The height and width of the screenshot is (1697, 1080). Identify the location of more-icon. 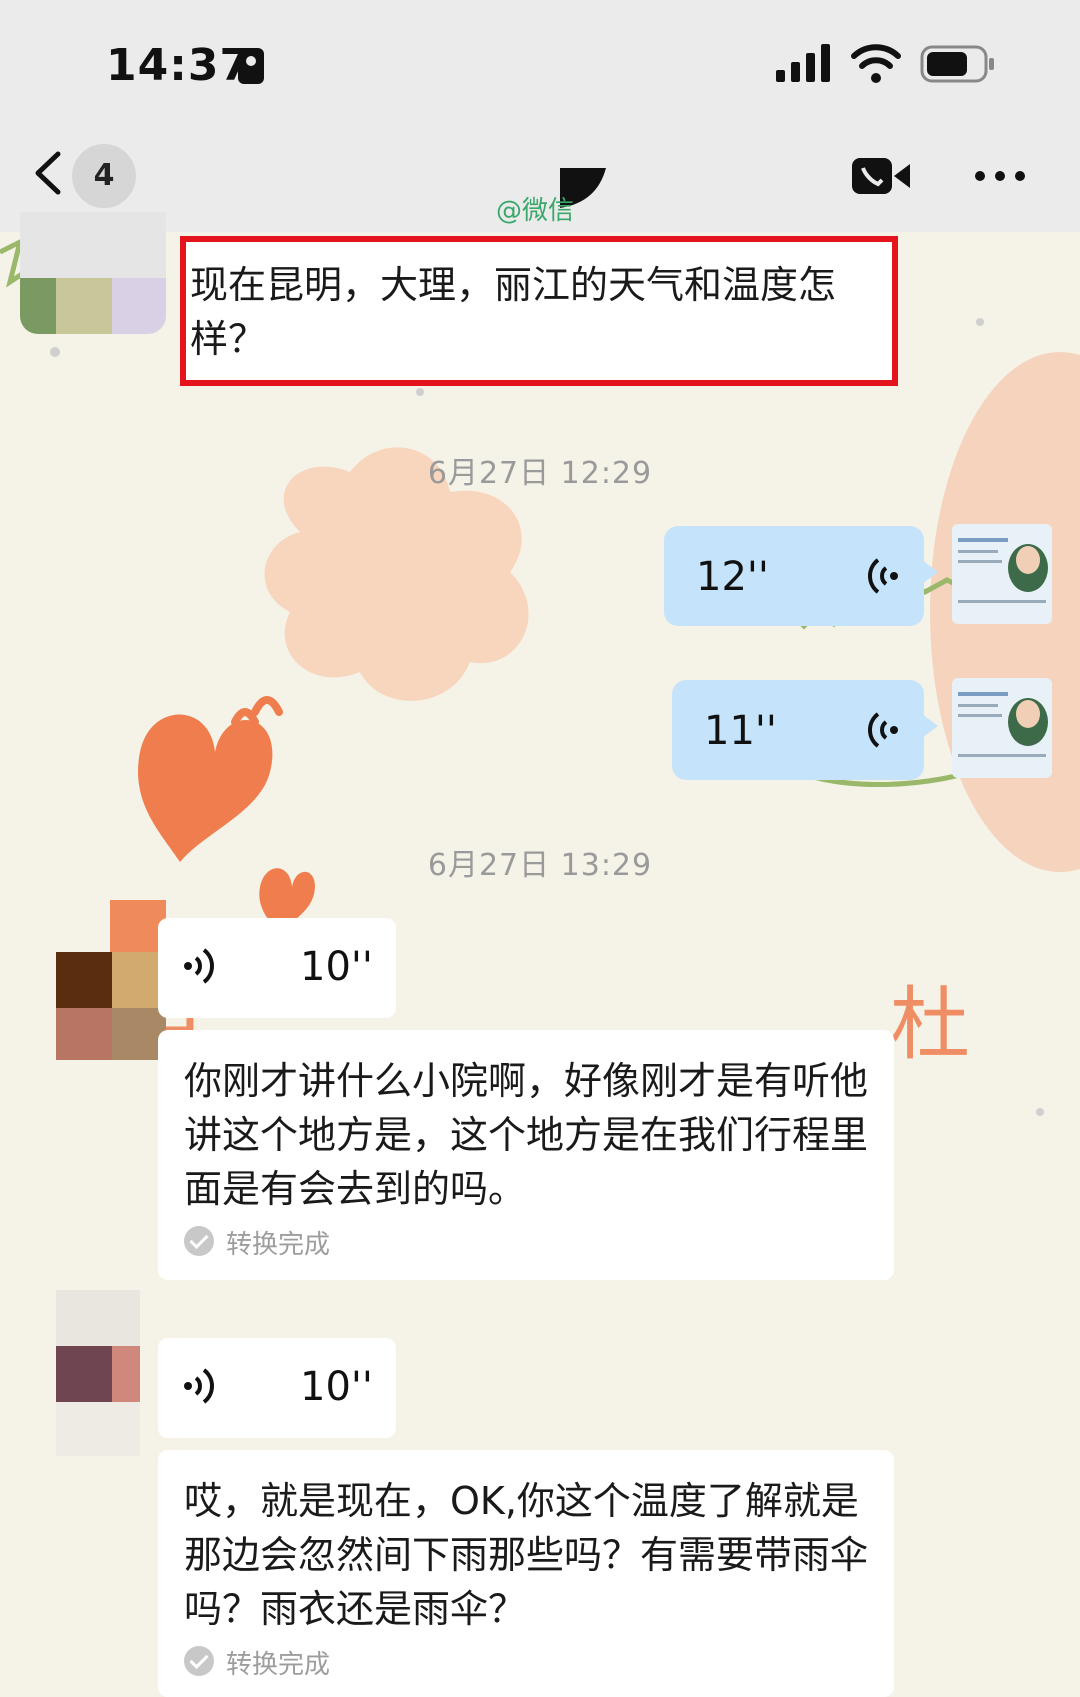
(1000, 176).